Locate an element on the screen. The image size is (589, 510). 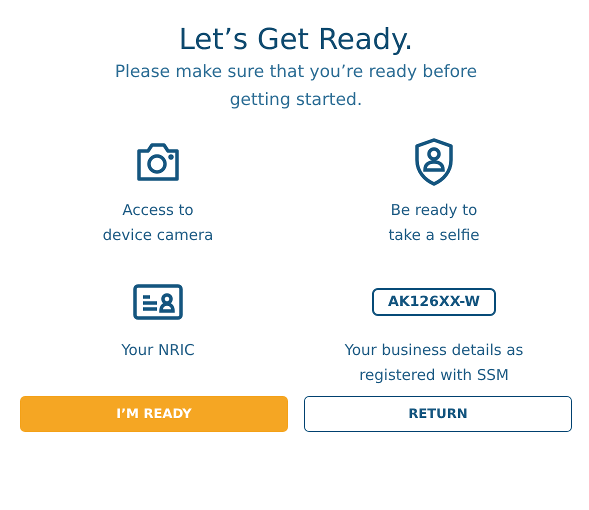
return-button: RETURN is located at coordinates (438, 414).